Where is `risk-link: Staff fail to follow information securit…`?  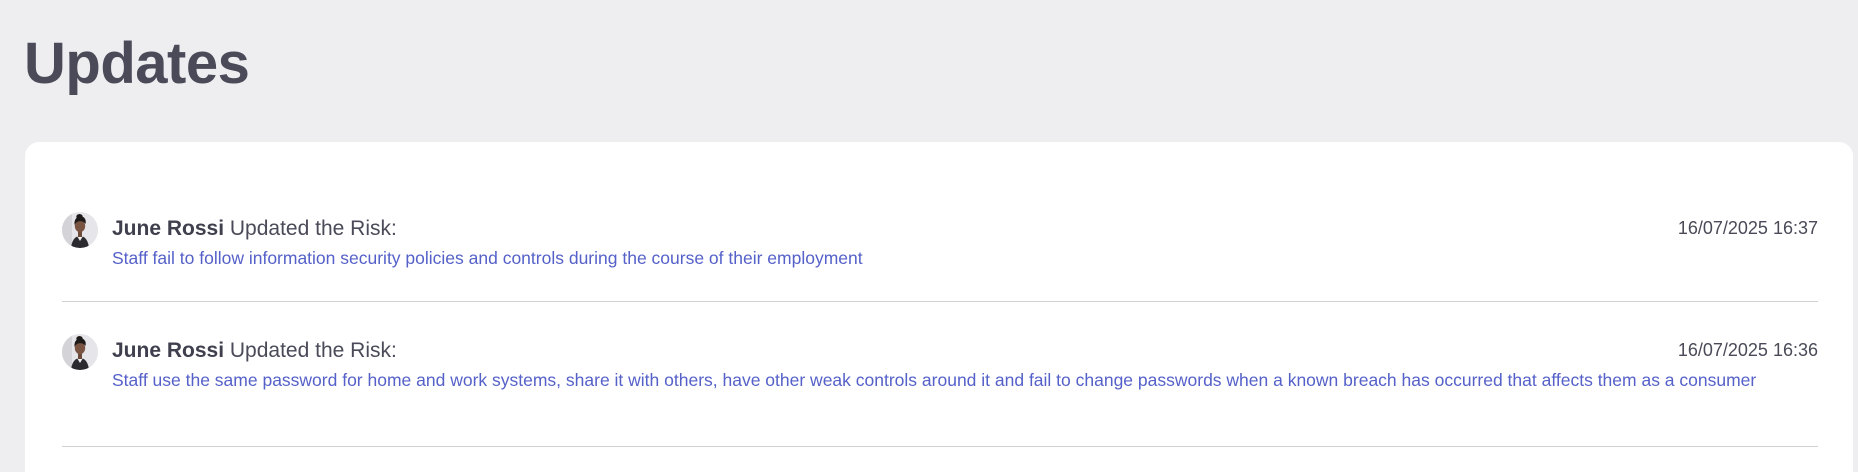 risk-link: Staff fail to follow information securit… is located at coordinates (962, 258).